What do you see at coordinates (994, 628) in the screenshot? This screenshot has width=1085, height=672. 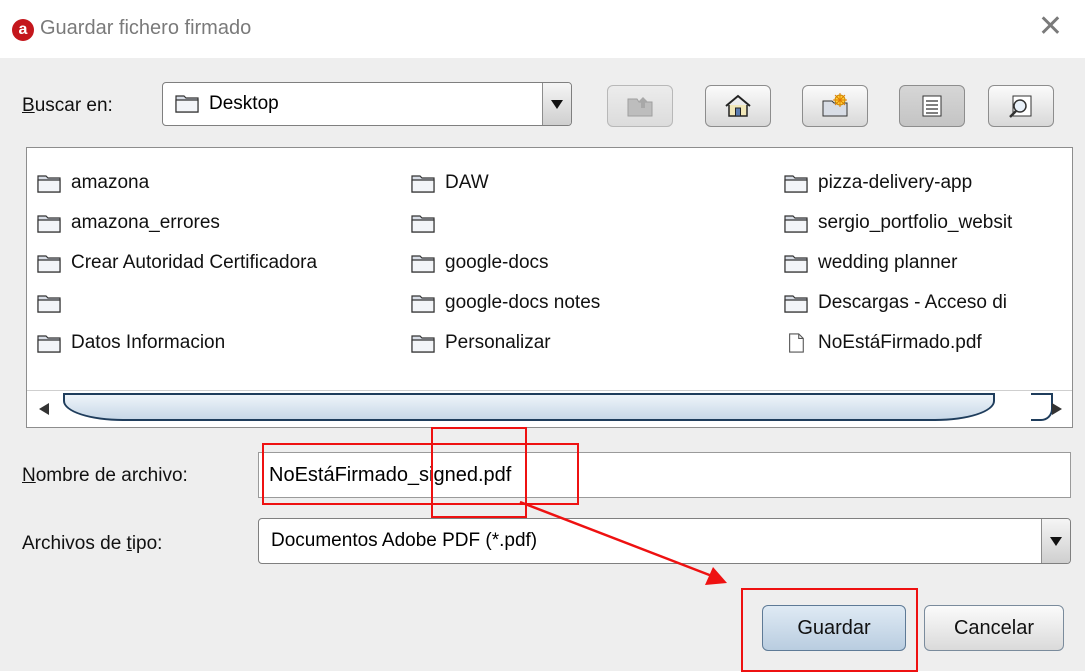 I see `cancel-button: Cancelar` at bounding box center [994, 628].